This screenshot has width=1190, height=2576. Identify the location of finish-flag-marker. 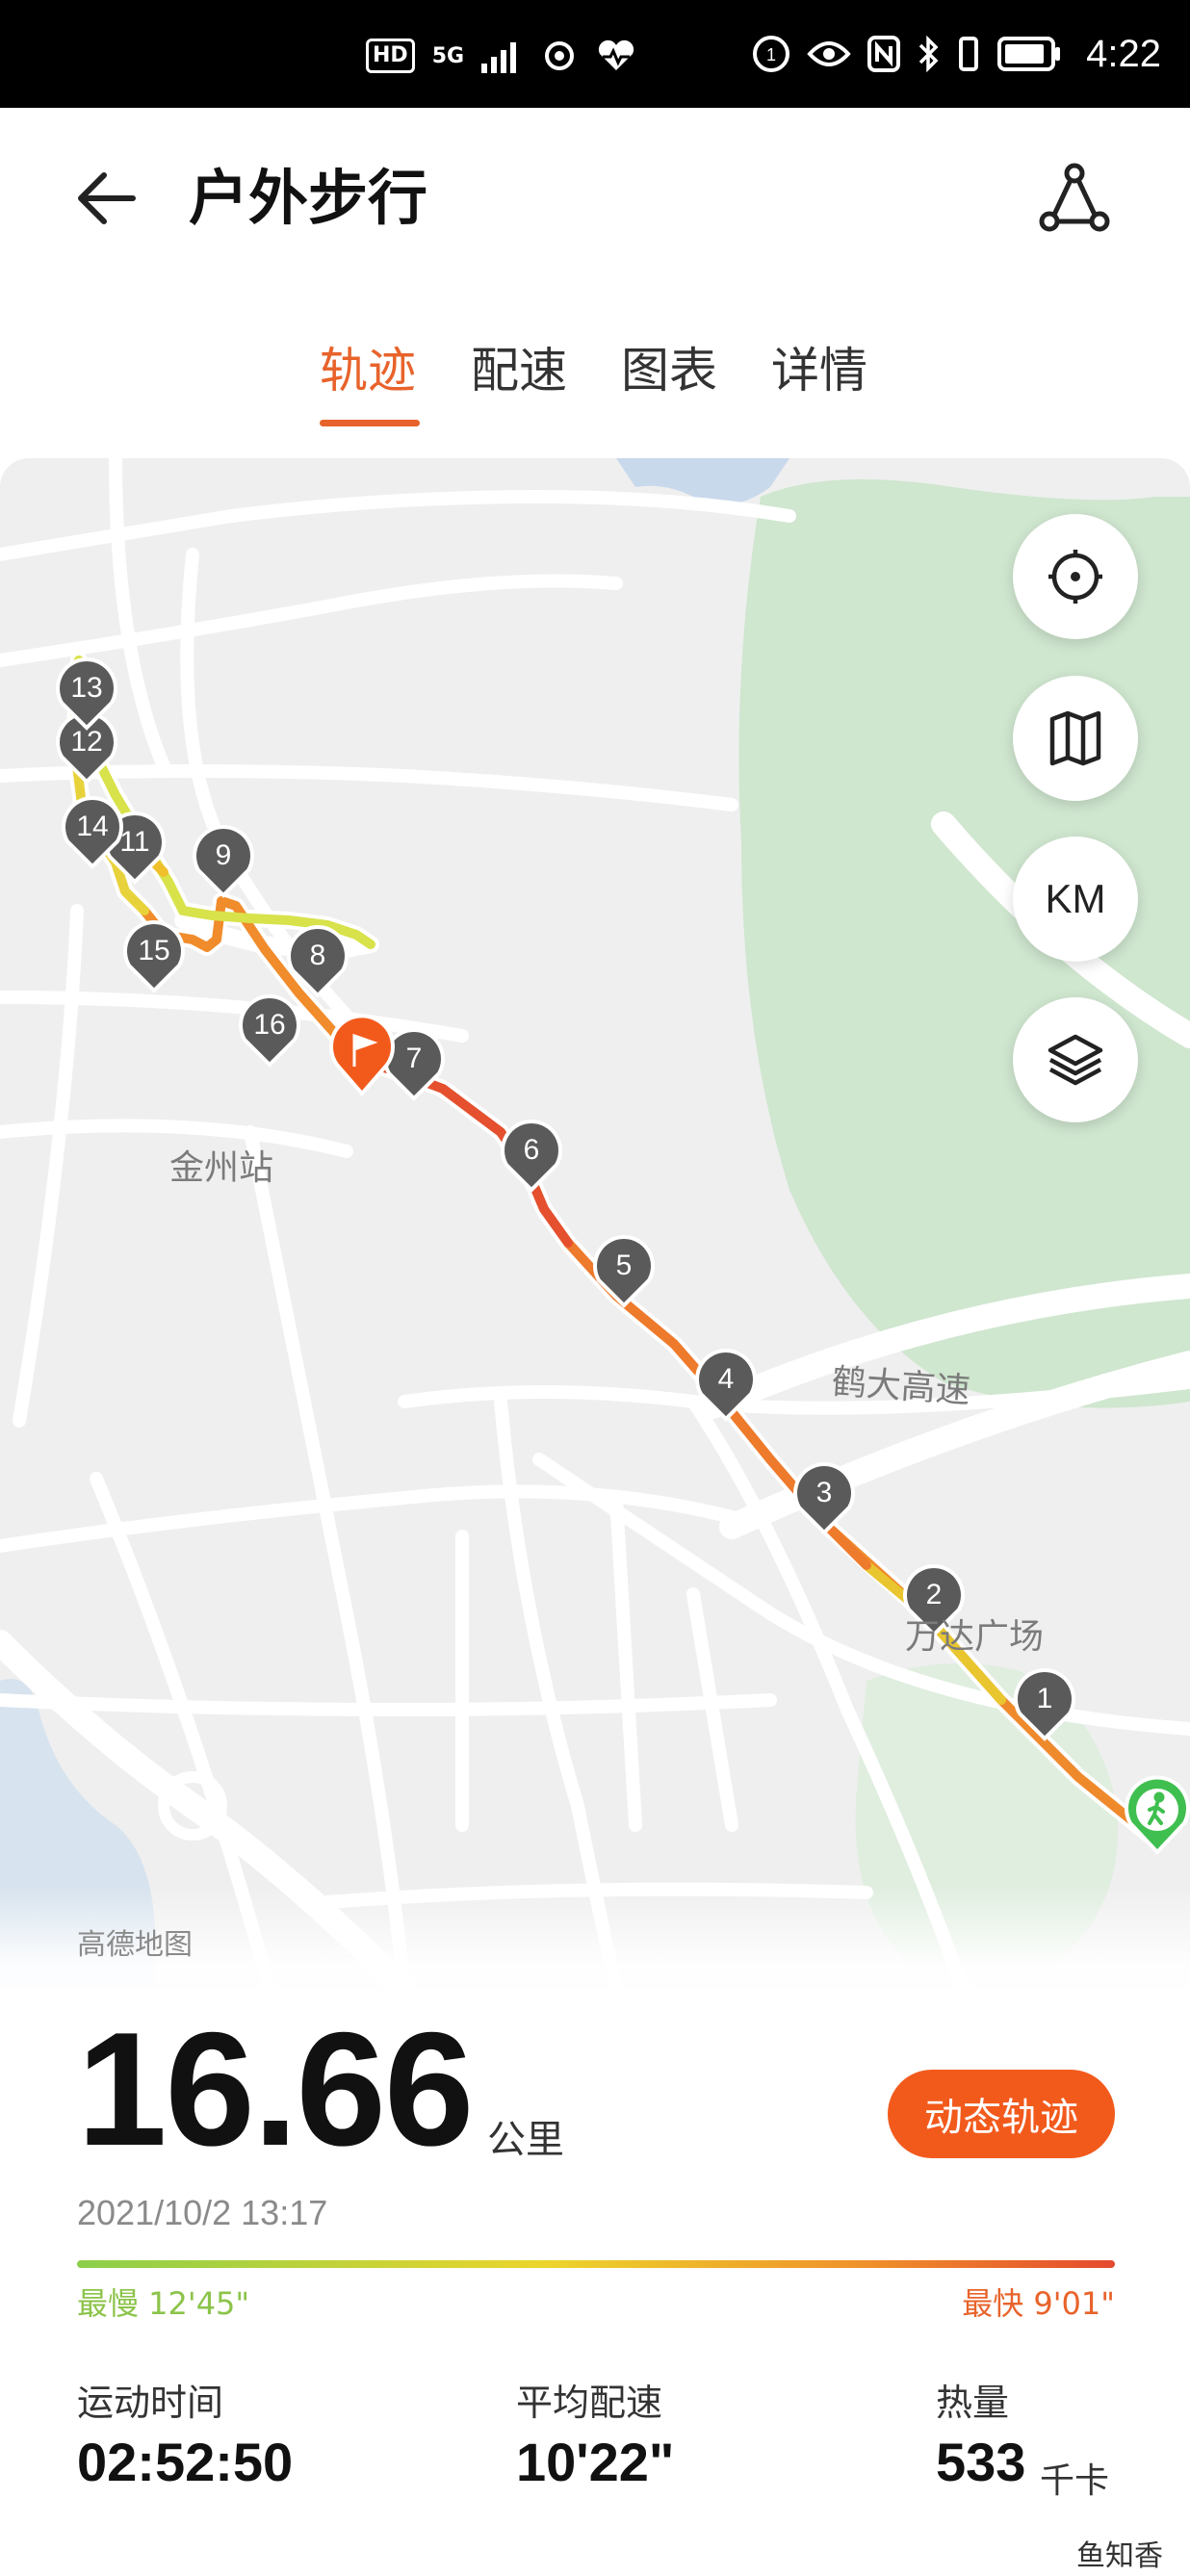
(362, 1055).